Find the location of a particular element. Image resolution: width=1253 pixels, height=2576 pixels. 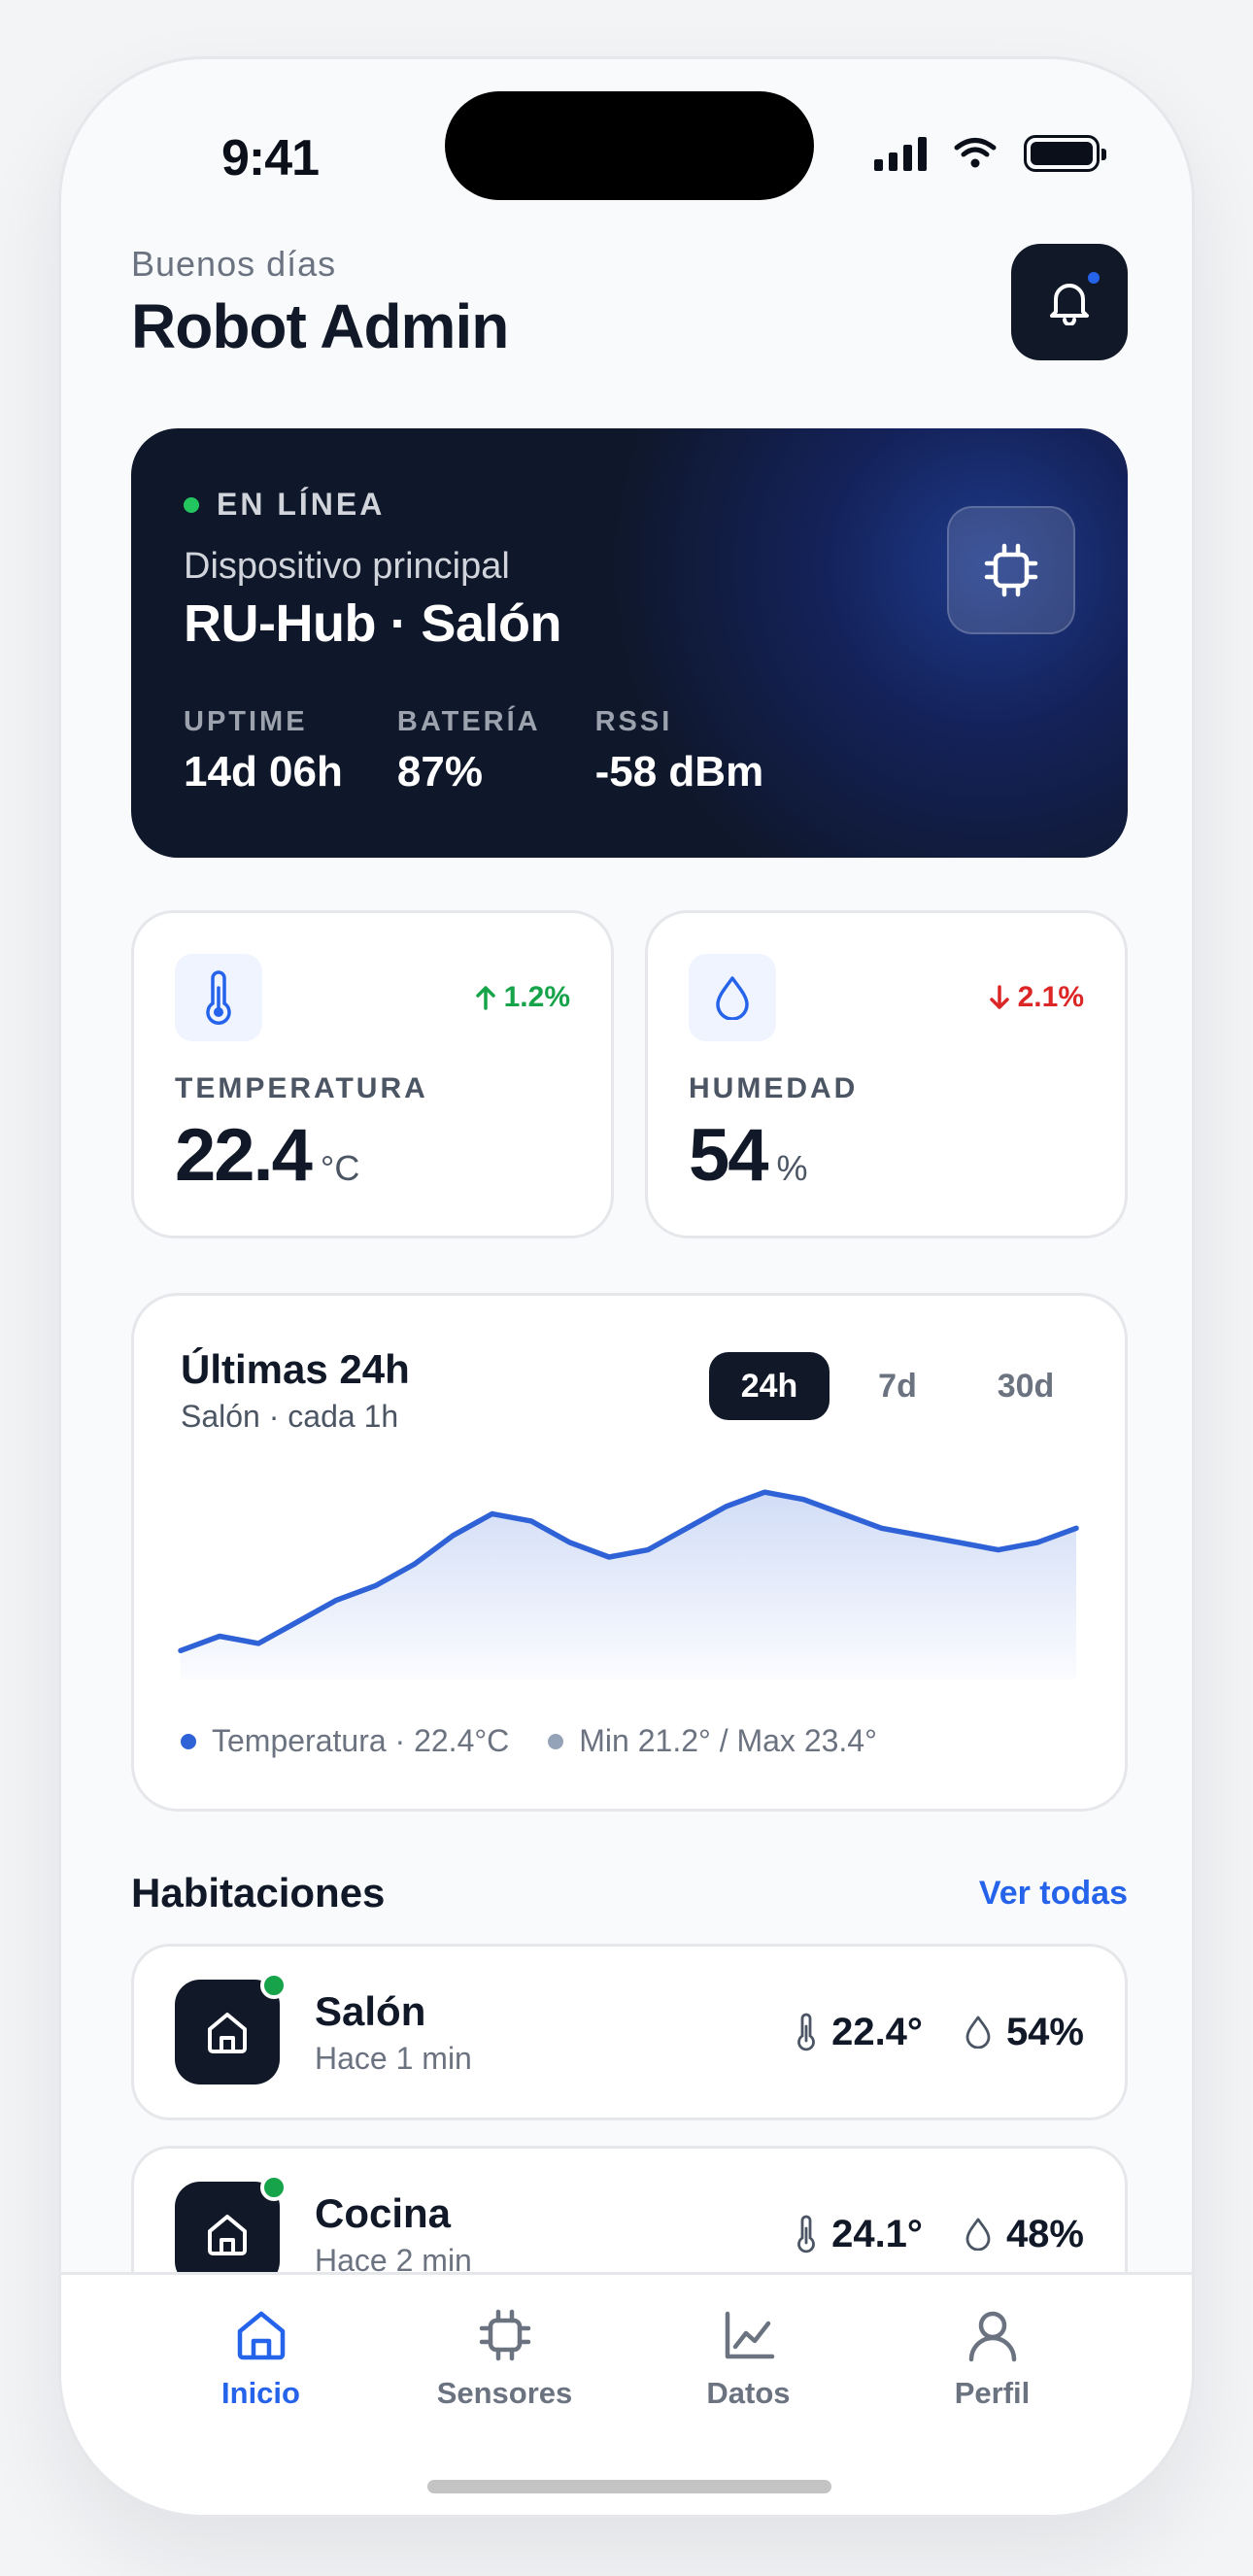

legend-label: Temperatura · 22.4°C is located at coordinates (361, 1740).